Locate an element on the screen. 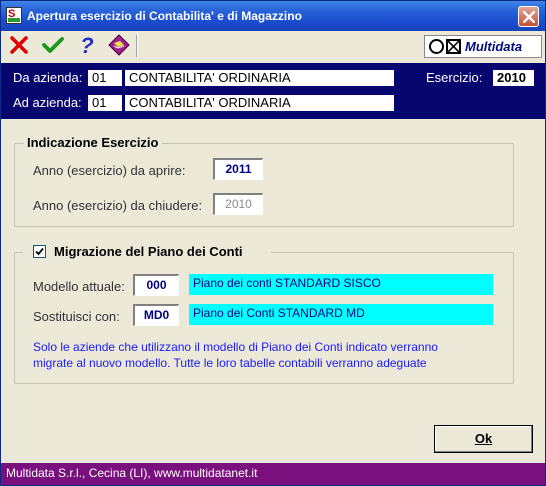  da-azienda-label: Da azienda: is located at coordinates (48, 77).